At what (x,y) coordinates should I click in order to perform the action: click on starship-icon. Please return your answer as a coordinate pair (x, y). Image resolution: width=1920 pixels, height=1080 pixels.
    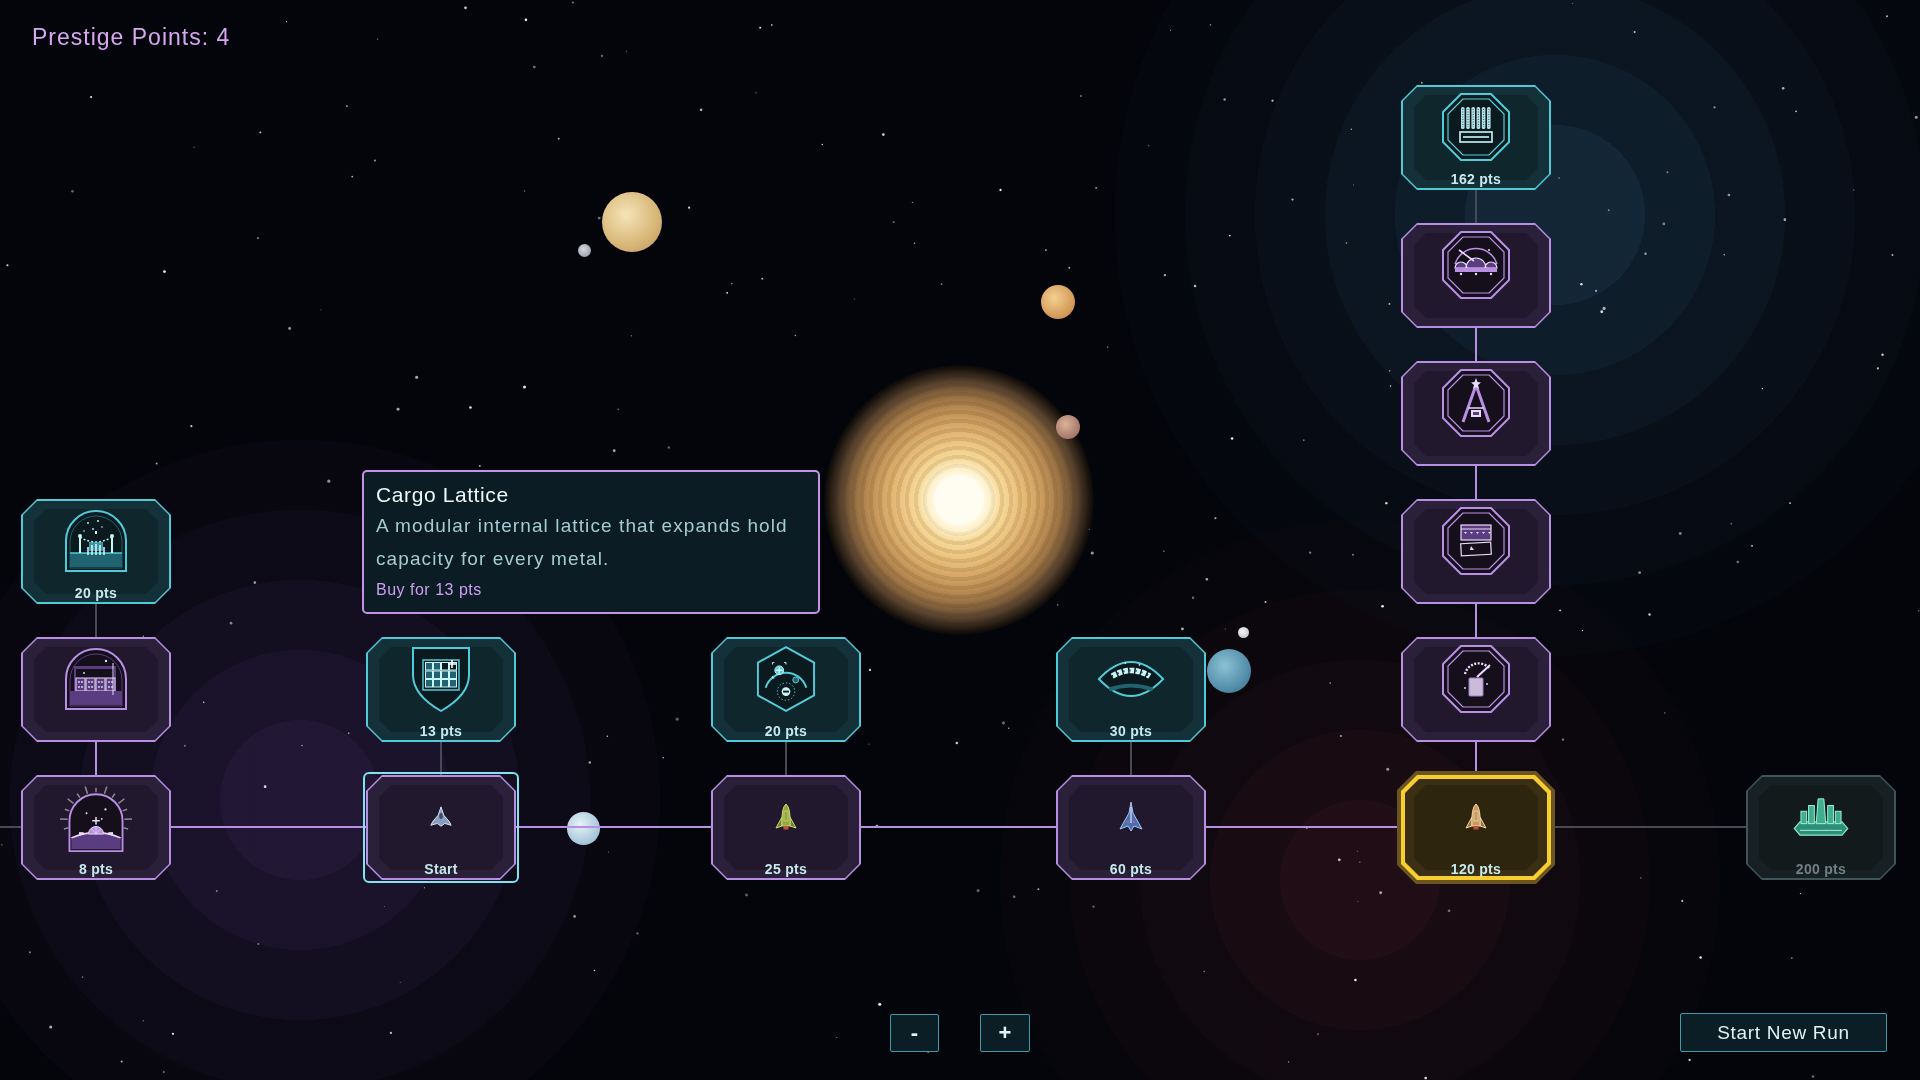
    Looking at the image, I should click on (441, 817).